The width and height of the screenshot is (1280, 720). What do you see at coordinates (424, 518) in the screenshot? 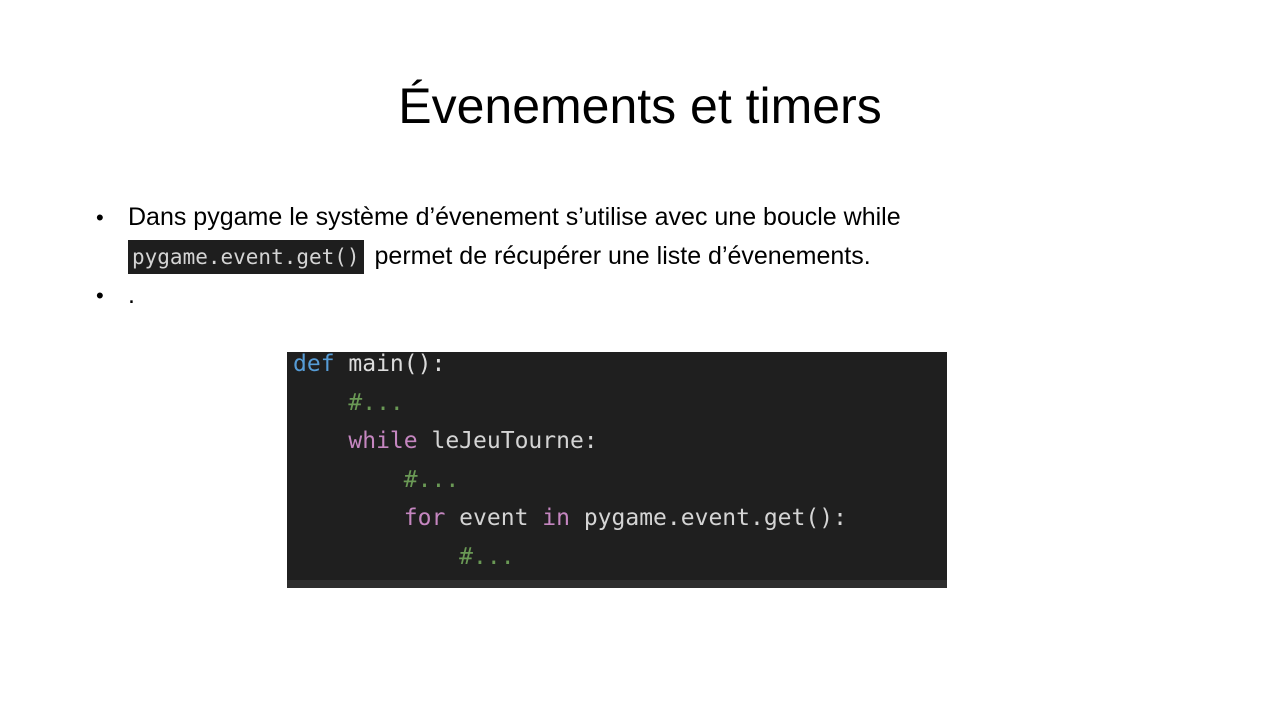
I see `code-token: for` at bounding box center [424, 518].